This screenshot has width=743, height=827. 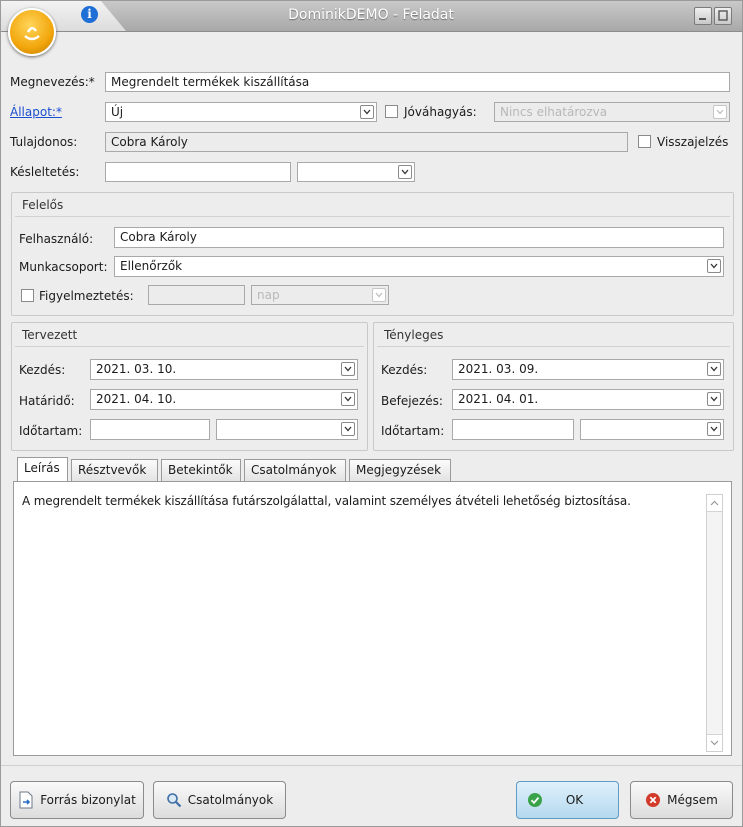 What do you see at coordinates (702, 19) in the screenshot?
I see `minimize-icon` at bounding box center [702, 19].